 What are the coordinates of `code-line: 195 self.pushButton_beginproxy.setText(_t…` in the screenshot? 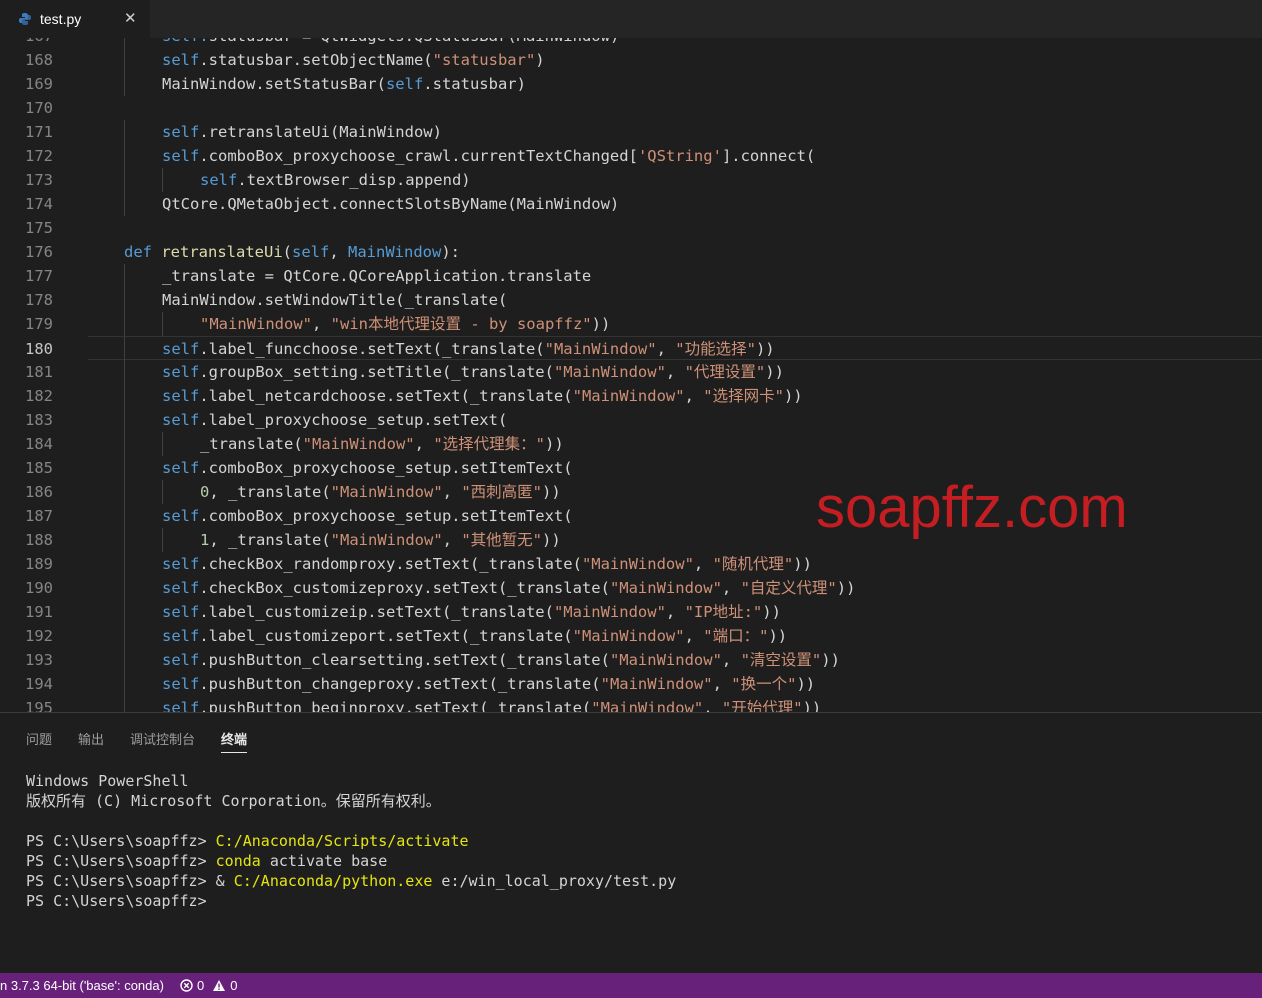 It's located at (631, 704).